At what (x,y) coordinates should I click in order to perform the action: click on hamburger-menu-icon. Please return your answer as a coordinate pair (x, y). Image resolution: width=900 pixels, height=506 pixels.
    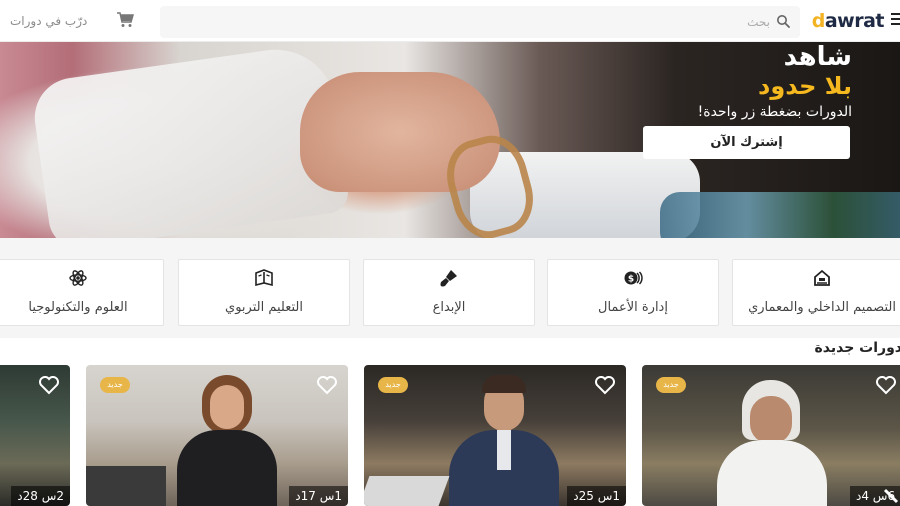
    Looking at the image, I should click on (895, 20).